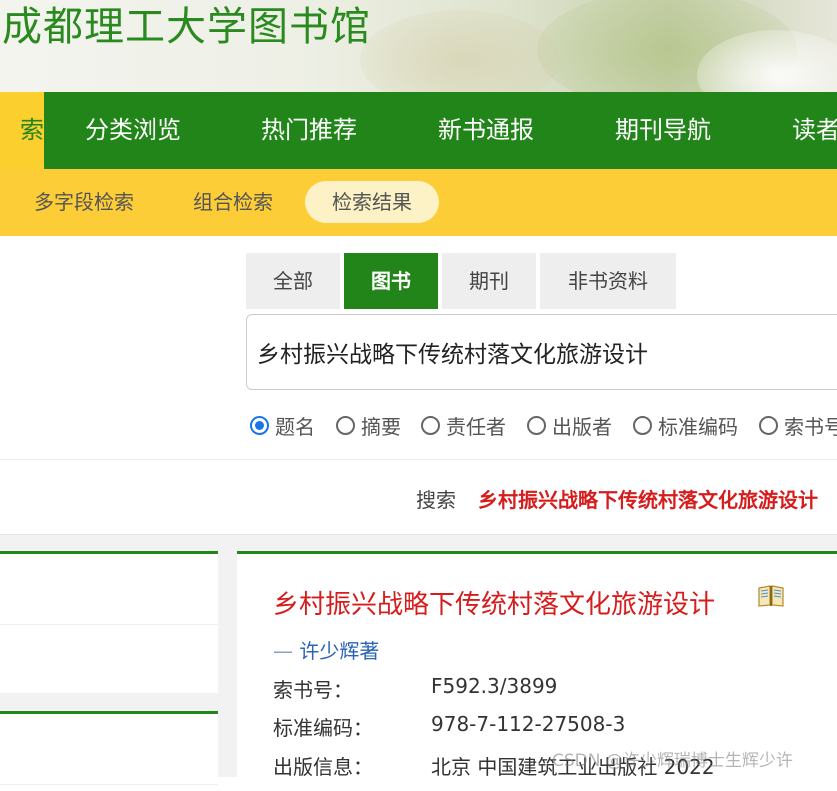 Image resolution: width=837 pixels, height=791 pixels. Describe the element at coordinates (494, 602) in the screenshot. I see `result-title-link: 乡村振兴战略下传统村落文化旅游设计` at that location.